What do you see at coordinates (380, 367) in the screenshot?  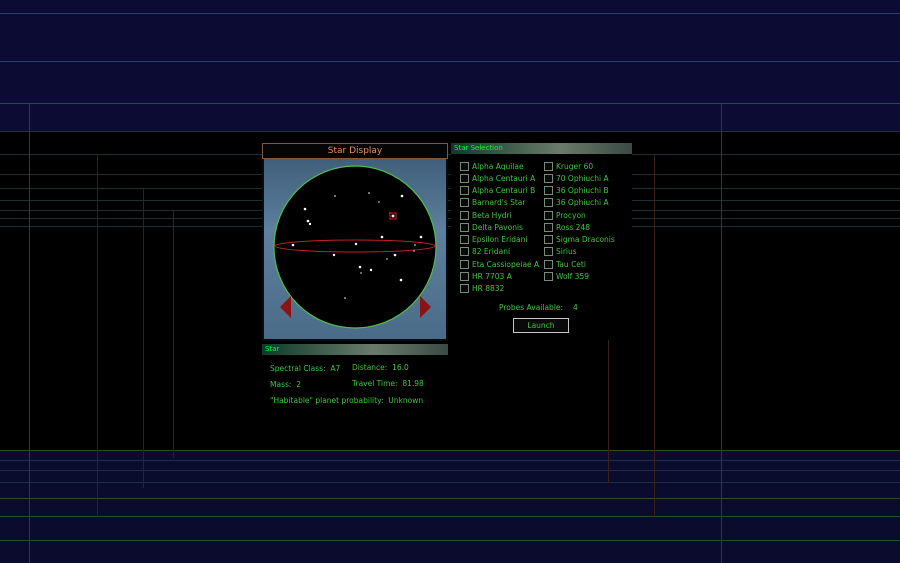 I see `distance: Distance: 16.0` at bounding box center [380, 367].